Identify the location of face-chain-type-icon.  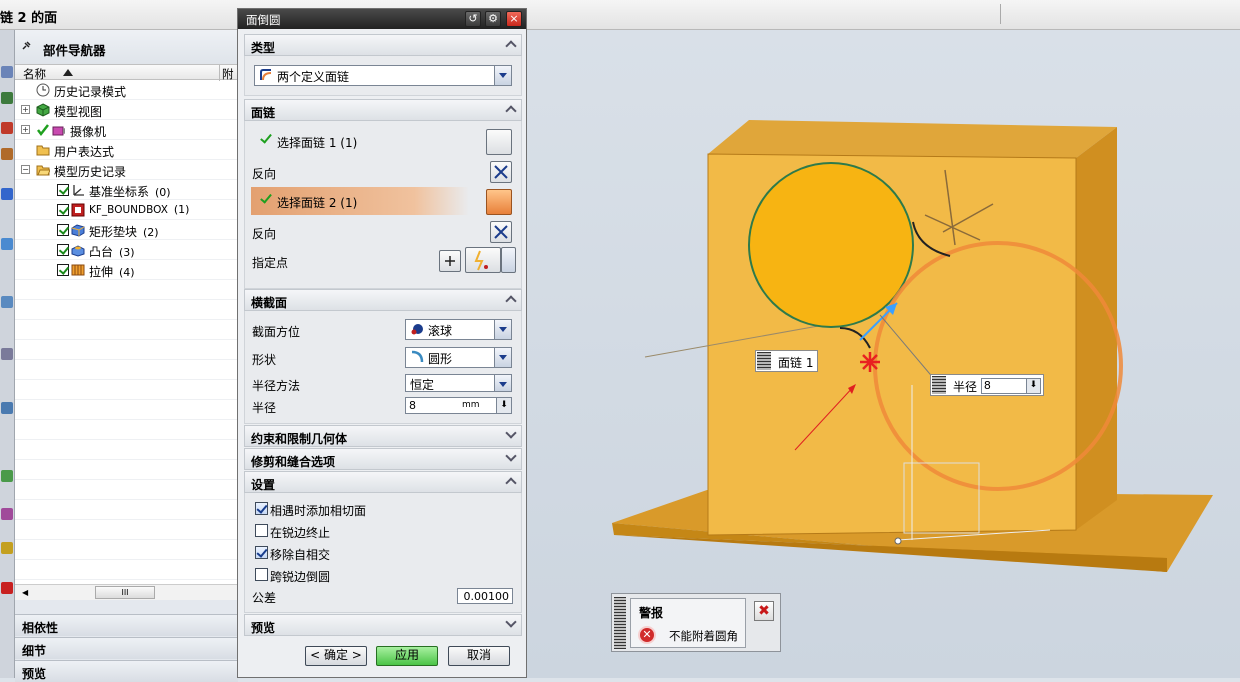
(266, 75).